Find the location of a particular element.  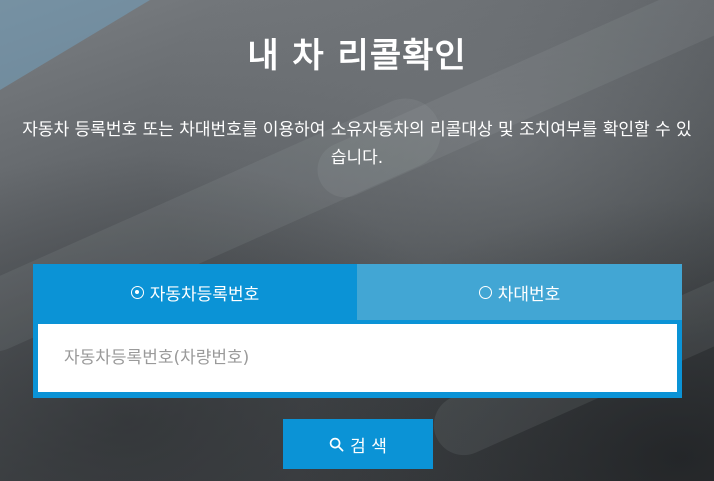

search-icon is located at coordinates (336, 444).